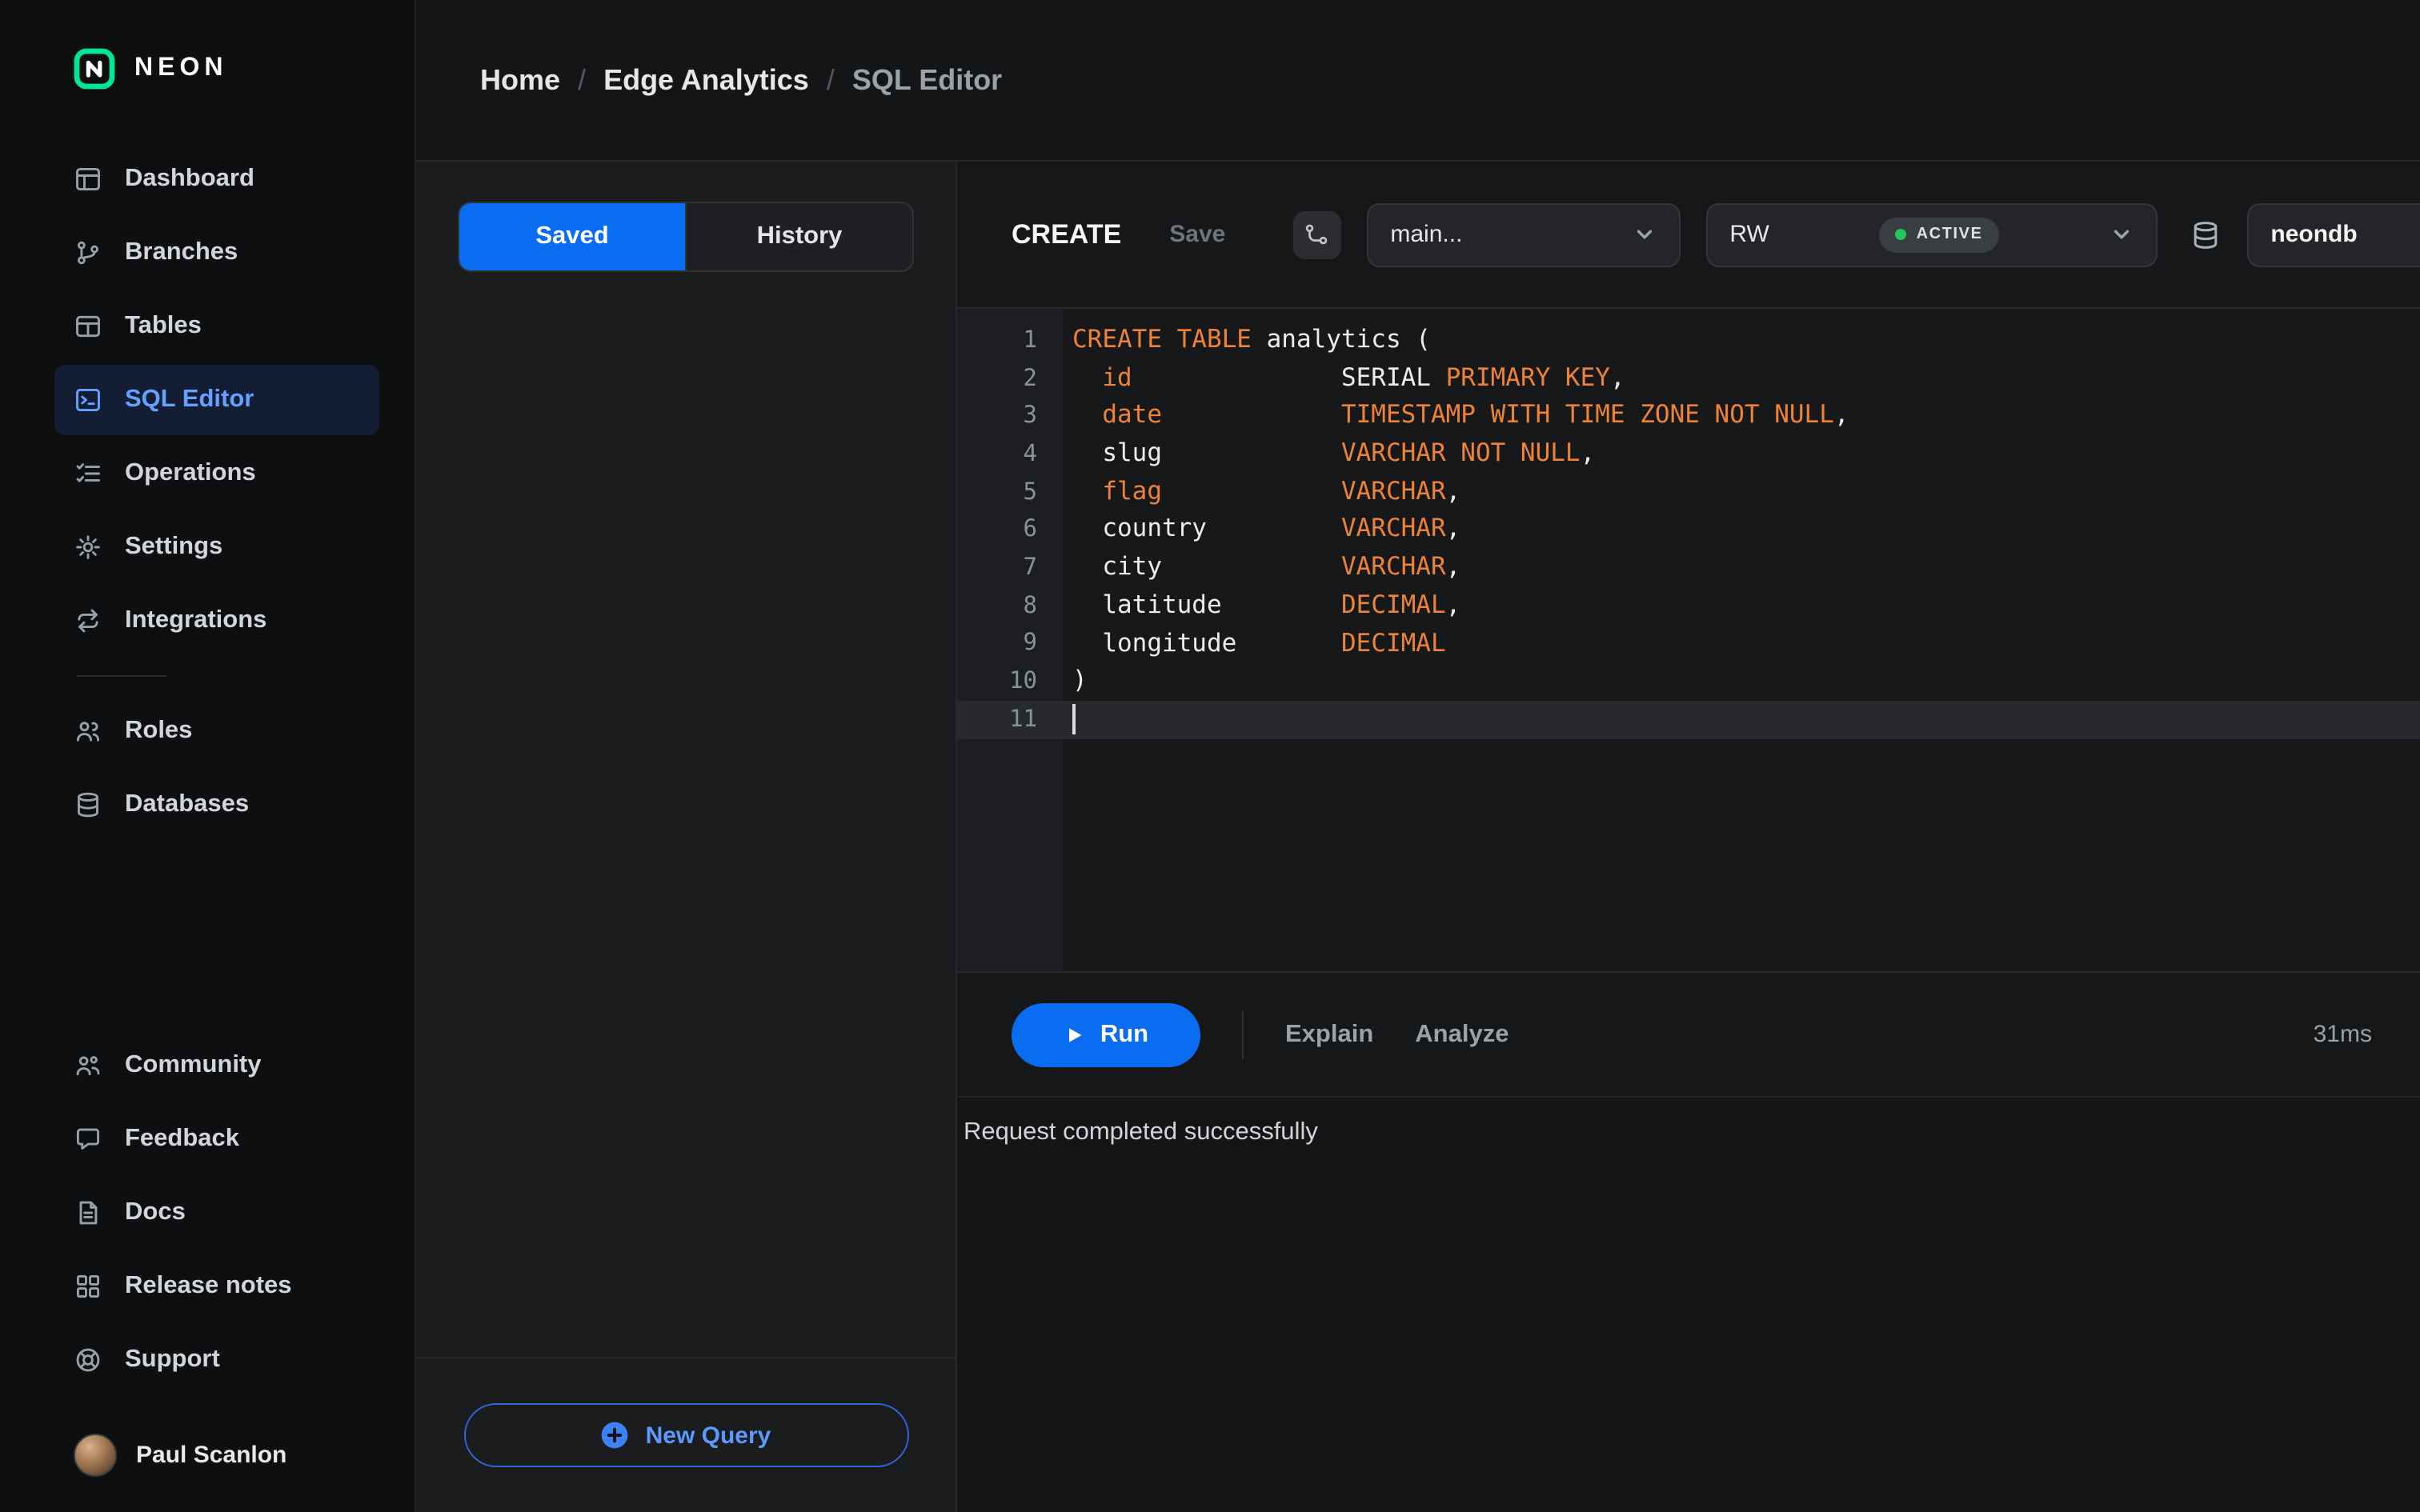  What do you see at coordinates (216, 473) in the screenshot?
I see `sidebar-item-operations: Operations` at bounding box center [216, 473].